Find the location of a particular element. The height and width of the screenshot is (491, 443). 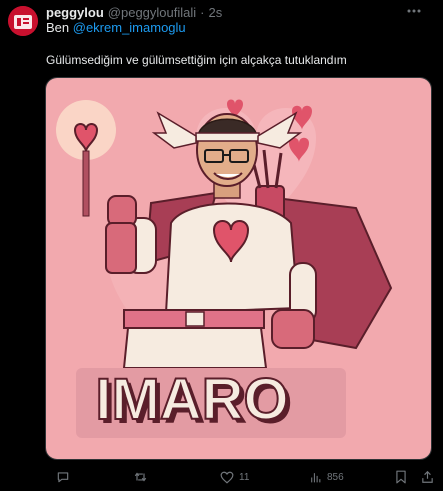

bar-chart-icon is located at coordinates (316, 477).